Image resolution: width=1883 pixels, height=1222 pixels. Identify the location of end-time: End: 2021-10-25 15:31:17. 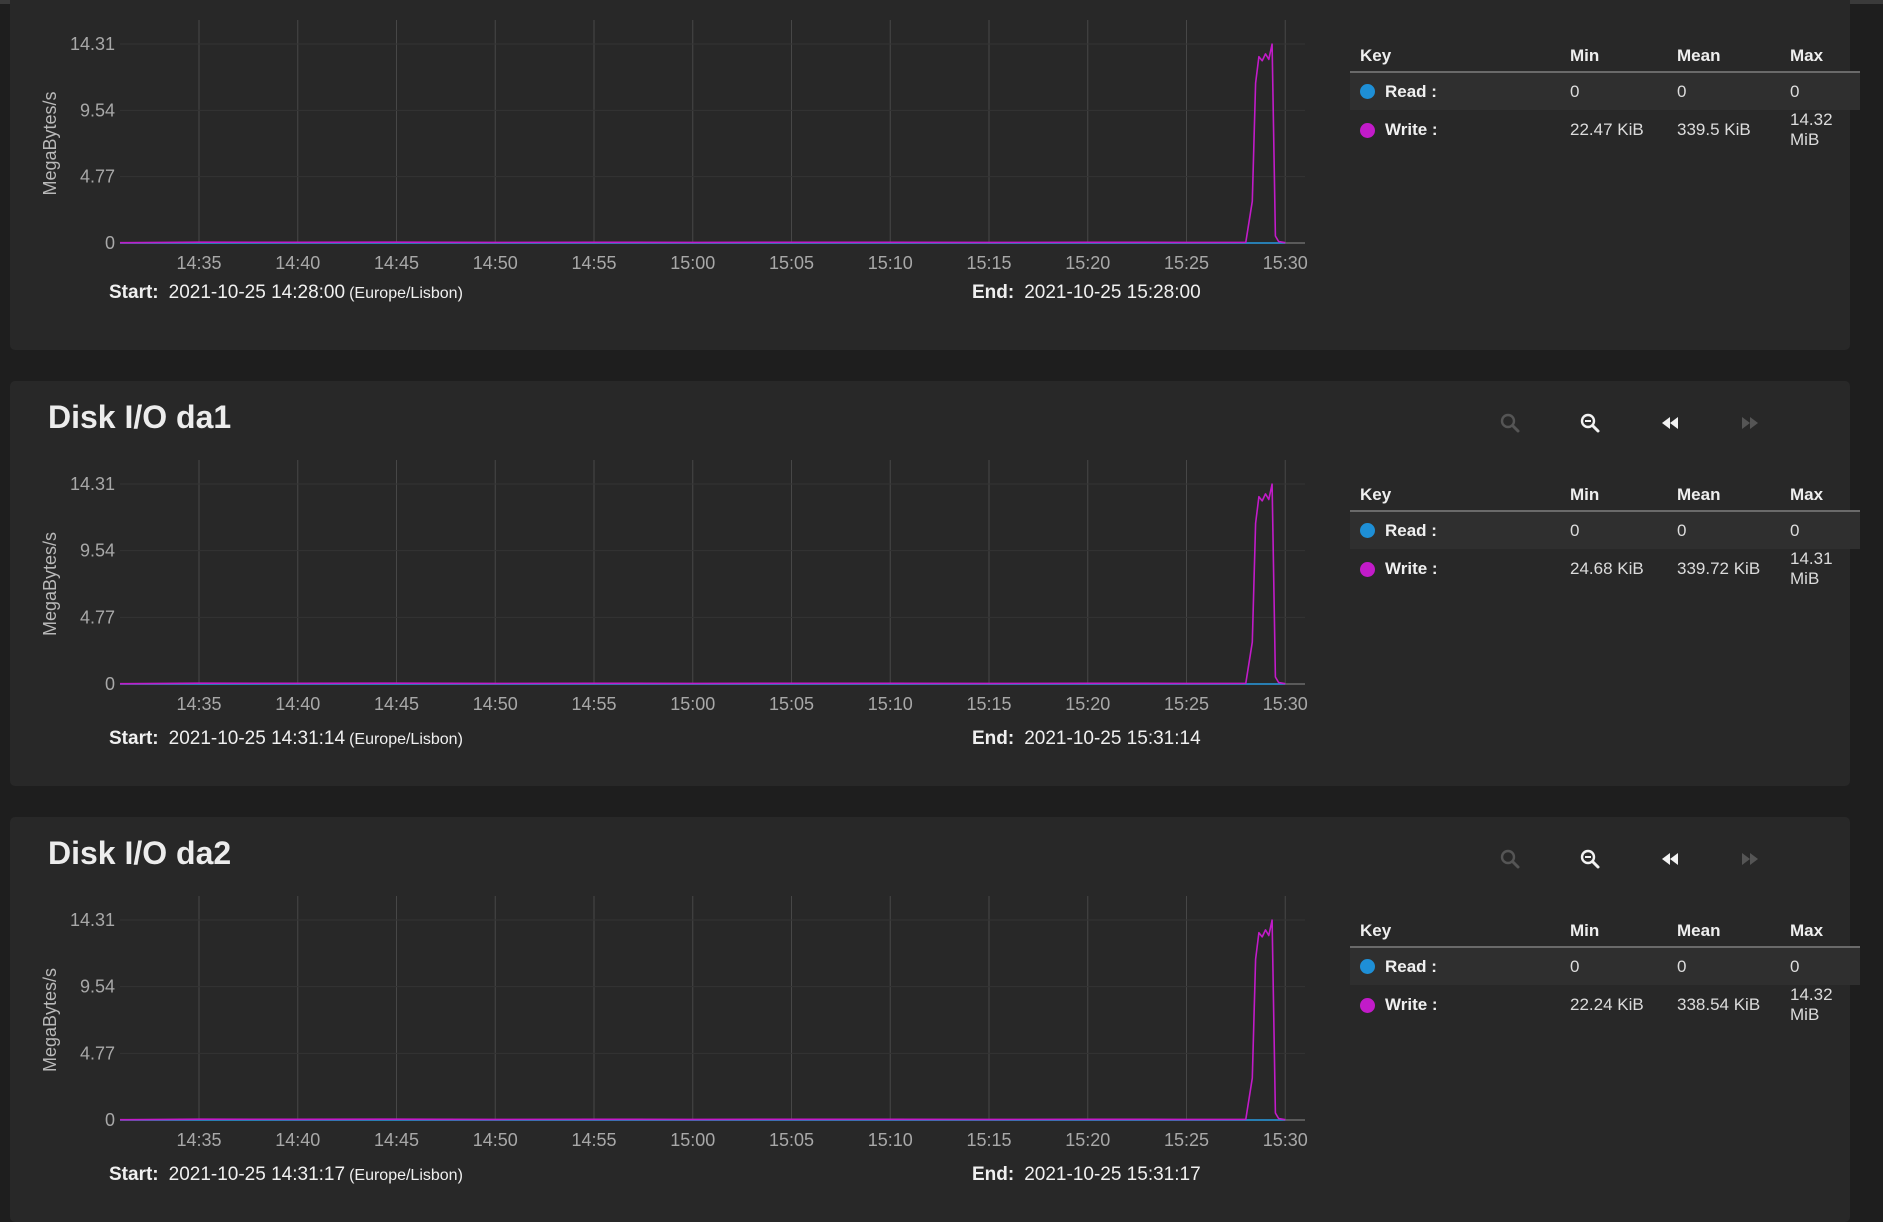
(1086, 1174).